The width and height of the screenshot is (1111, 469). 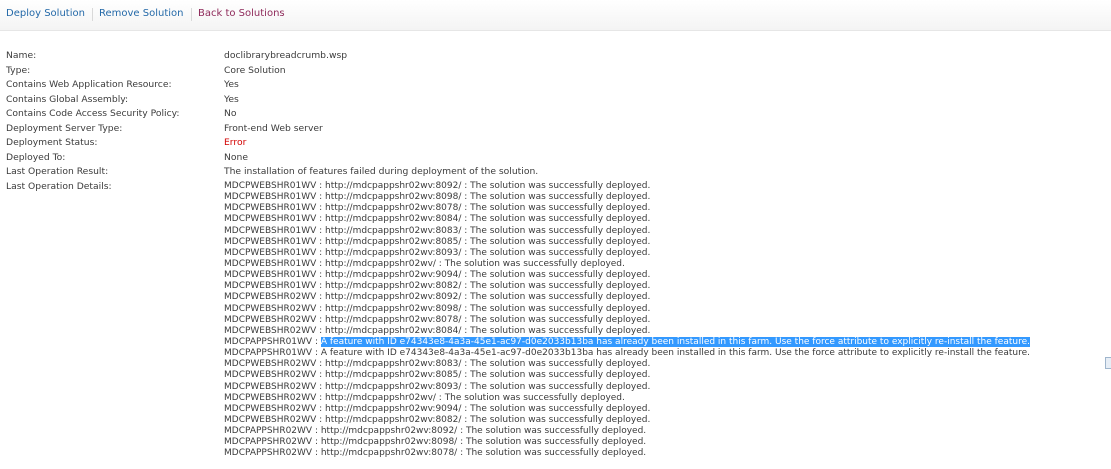 What do you see at coordinates (93, 113) in the screenshot?
I see `property-label: Contains Code Access Security Policy:` at bounding box center [93, 113].